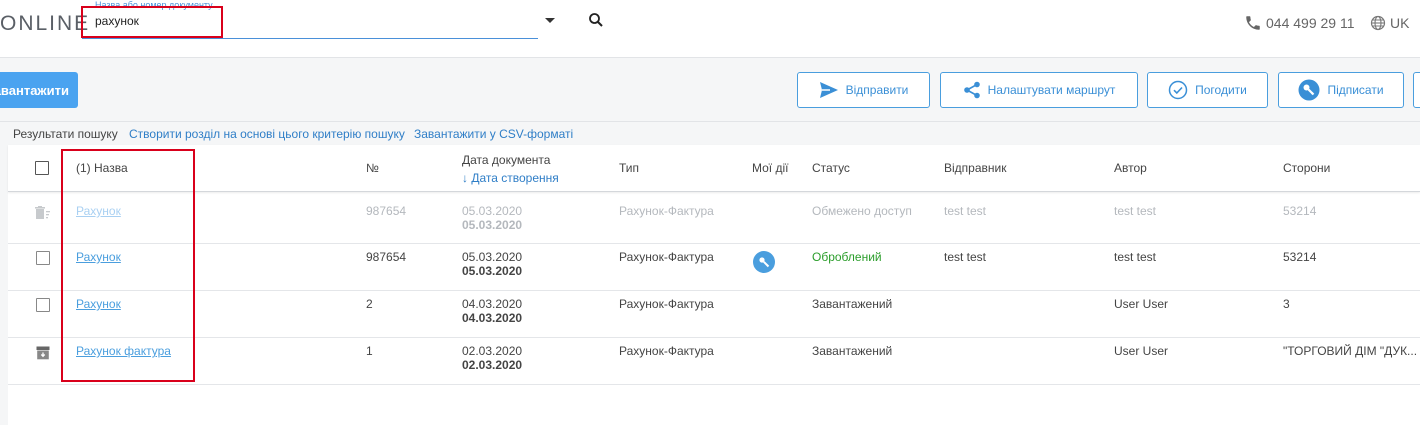  I want to click on document-parties: 3, so click(1286, 304).